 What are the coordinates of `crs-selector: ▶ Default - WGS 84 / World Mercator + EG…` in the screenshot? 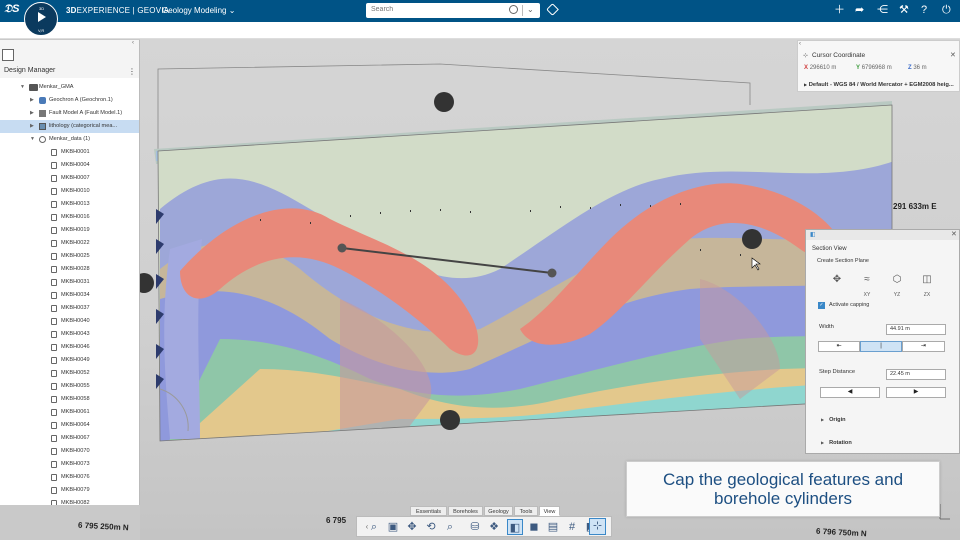 It's located at (879, 85).